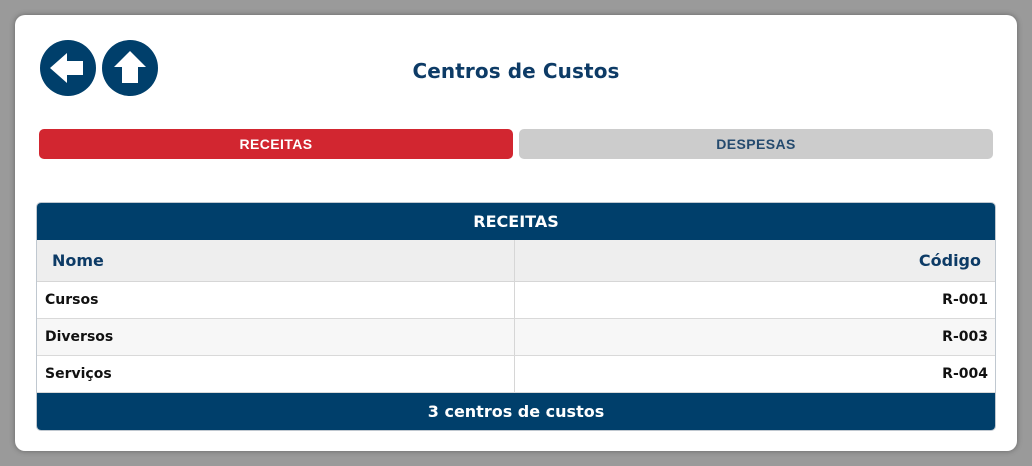  I want to click on cell-codigo: R-001, so click(965, 300).